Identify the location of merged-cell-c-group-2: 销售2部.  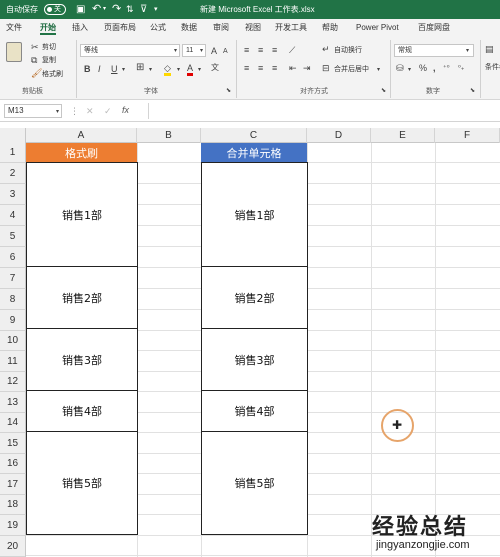
(254, 297).